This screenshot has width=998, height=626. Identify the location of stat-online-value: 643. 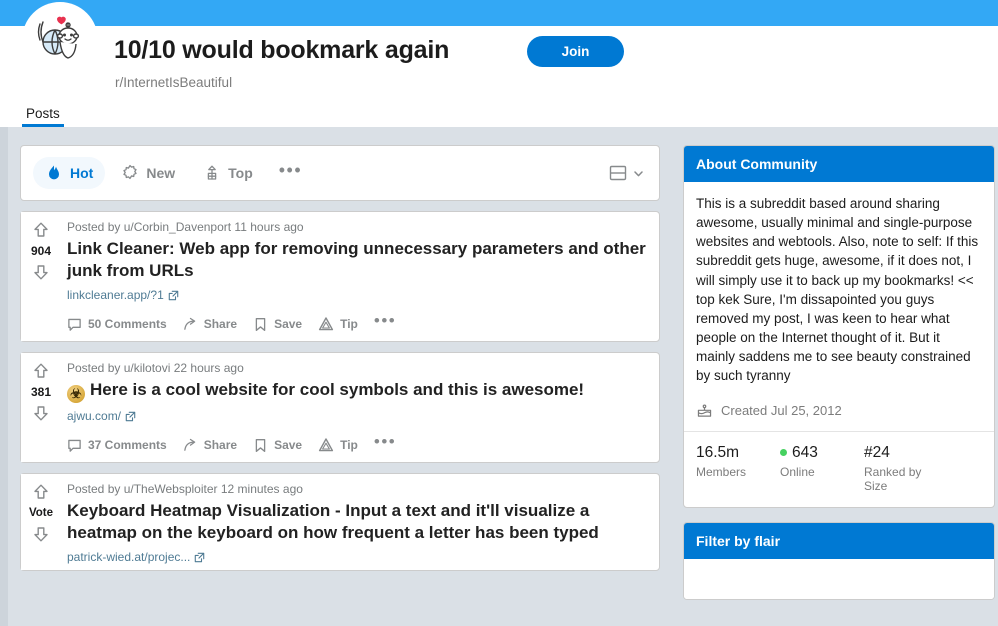
(805, 452).